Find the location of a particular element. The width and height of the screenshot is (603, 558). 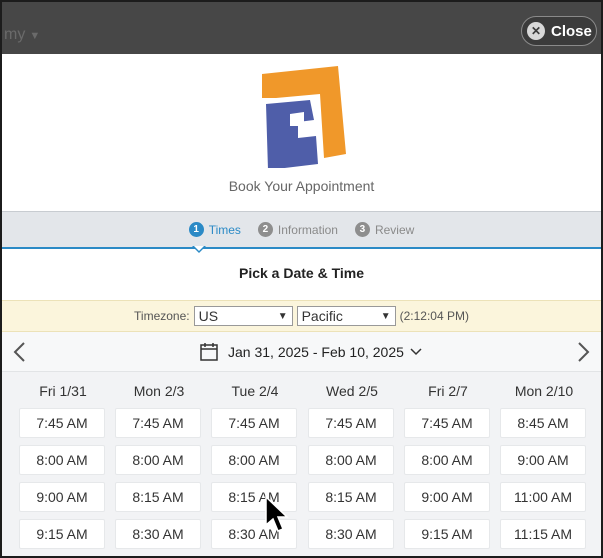

date-range-picker: Jan 31, 2025 - Feb 10, 2025 is located at coordinates (310, 352).